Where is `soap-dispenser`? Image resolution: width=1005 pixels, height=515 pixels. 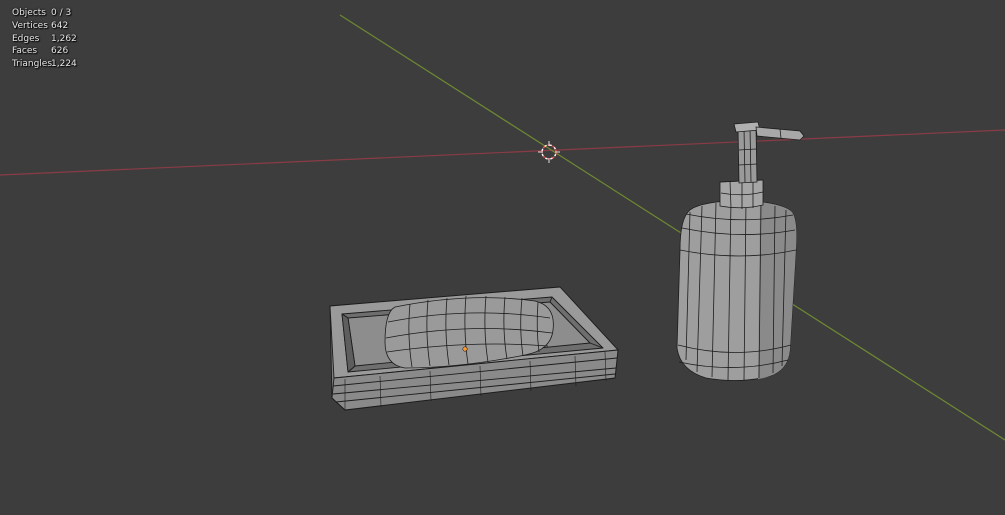 soap-dispenser is located at coordinates (740, 251).